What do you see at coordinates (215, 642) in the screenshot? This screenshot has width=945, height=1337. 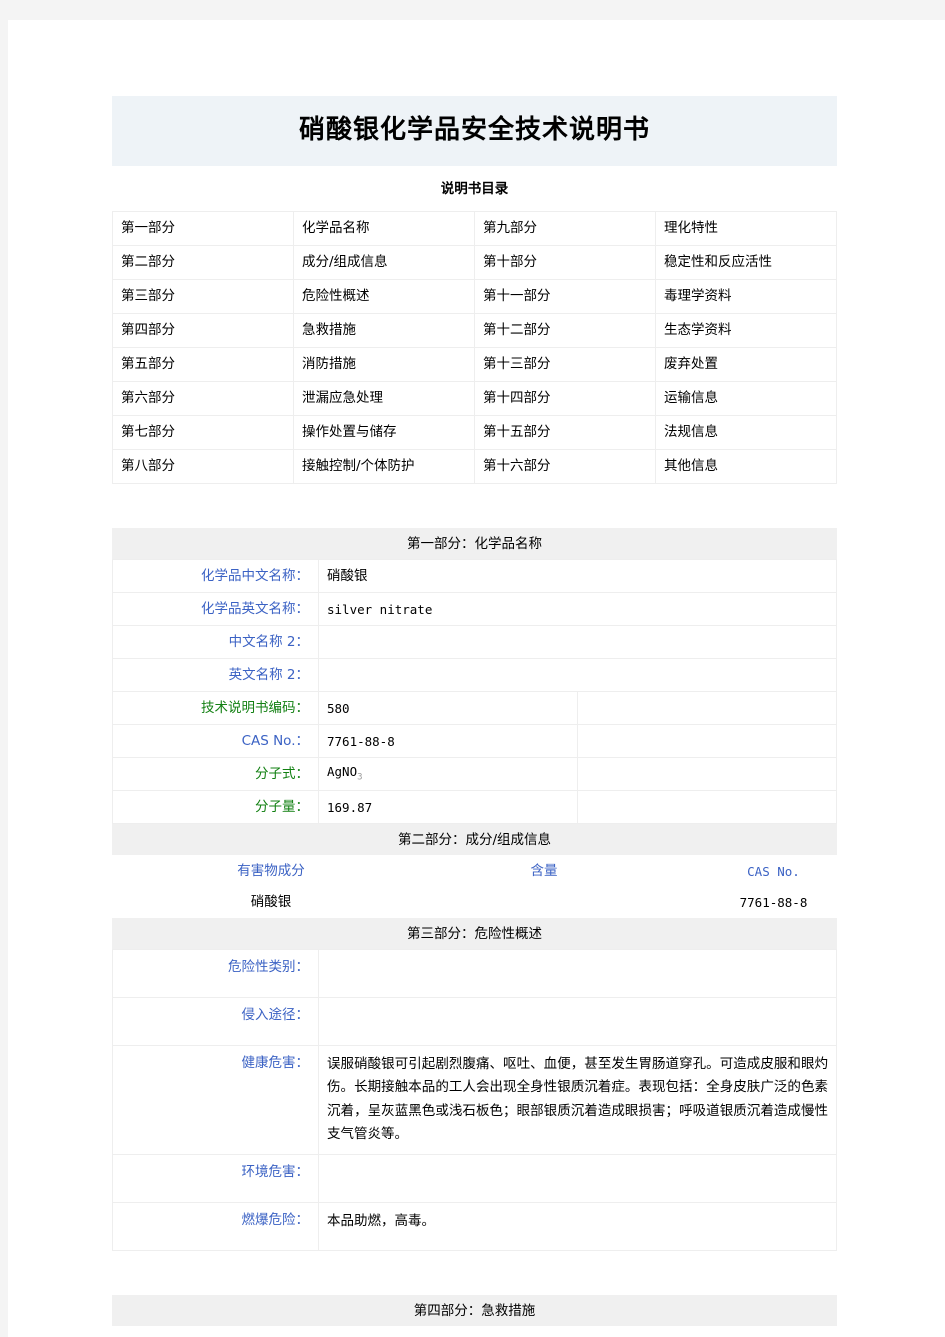 I see `field-label-chinese-name-2: 中文名称 2：` at bounding box center [215, 642].